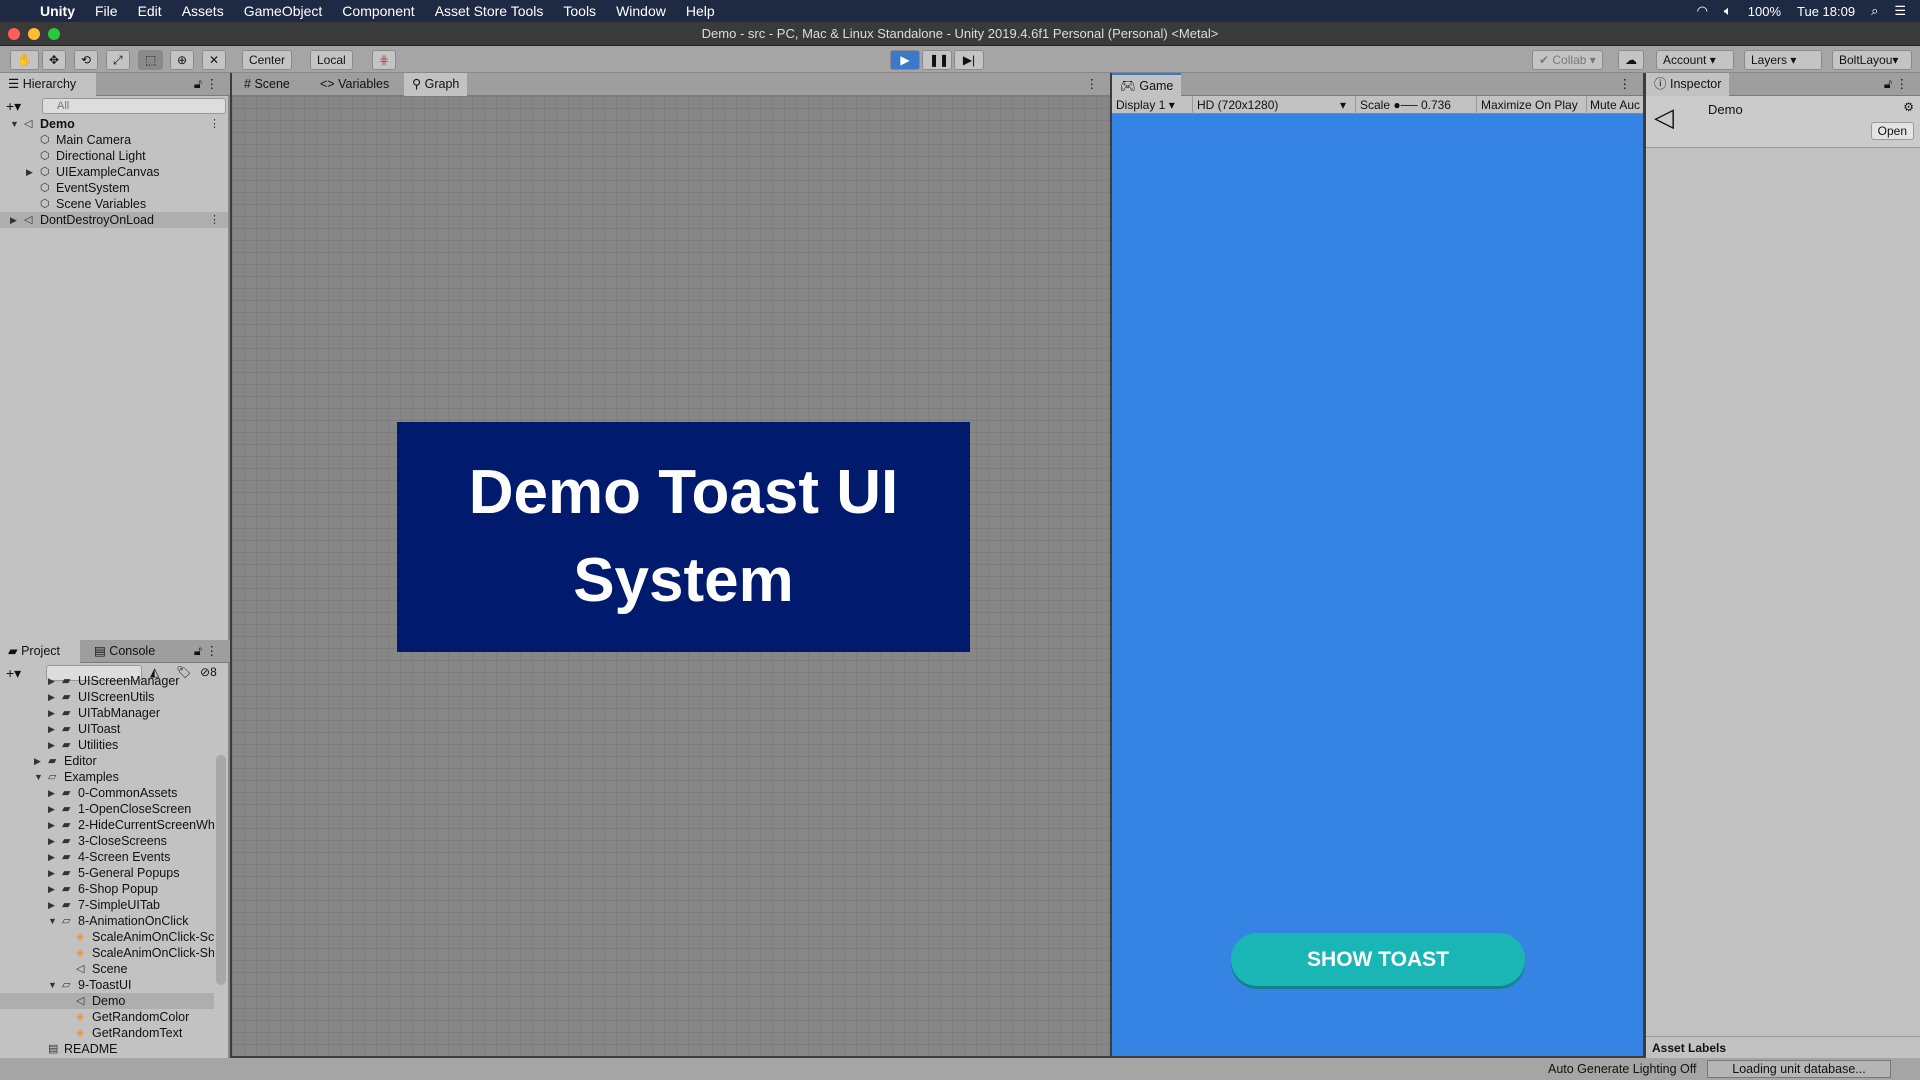 Image resolution: width=1920 pixels, height=1080 pixels. I want to click on rotate-tool-icon: ⟲, so click(86, 60).